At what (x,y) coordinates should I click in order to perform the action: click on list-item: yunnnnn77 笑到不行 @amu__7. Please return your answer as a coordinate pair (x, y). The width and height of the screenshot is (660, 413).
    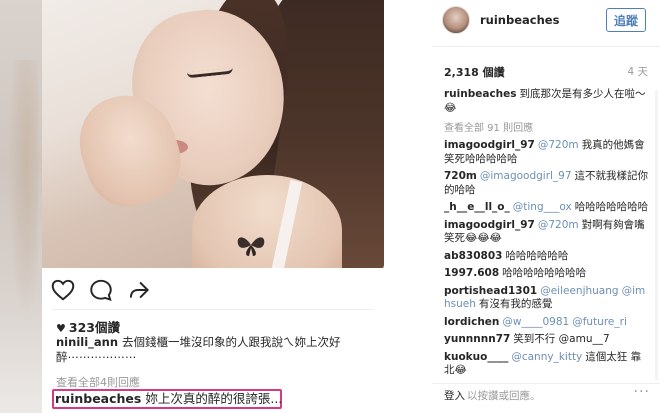
    Looking at the image, I should click on (547, 340).